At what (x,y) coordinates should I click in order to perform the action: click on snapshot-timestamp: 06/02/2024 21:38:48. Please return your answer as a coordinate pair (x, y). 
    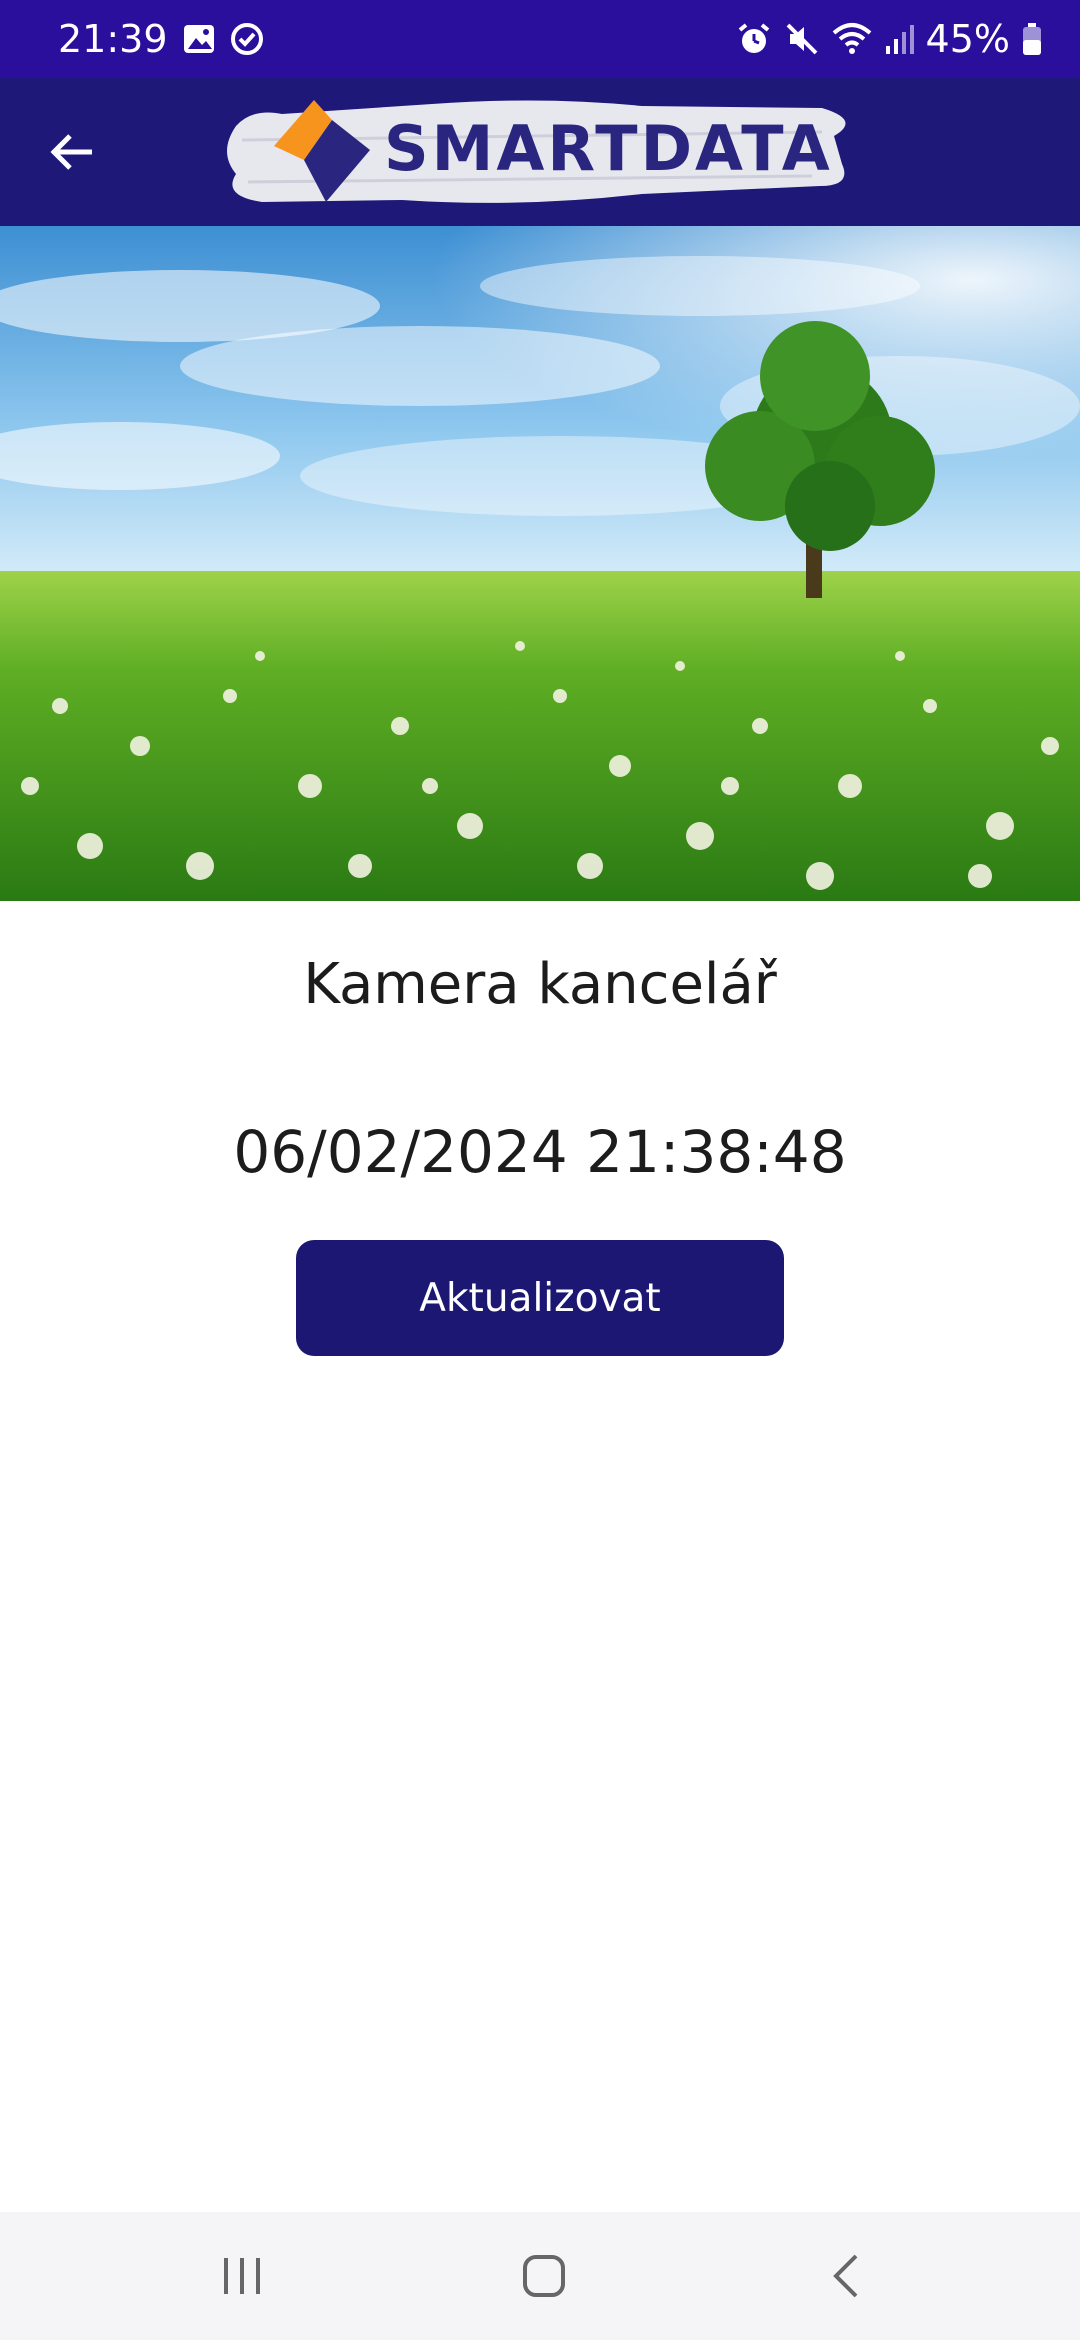
    Looking at the image, I should click on (540, 1152).